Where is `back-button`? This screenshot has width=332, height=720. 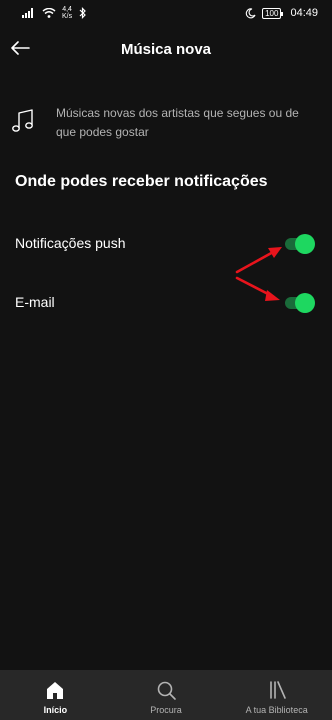
back-button is located at coordinates (20, 48).